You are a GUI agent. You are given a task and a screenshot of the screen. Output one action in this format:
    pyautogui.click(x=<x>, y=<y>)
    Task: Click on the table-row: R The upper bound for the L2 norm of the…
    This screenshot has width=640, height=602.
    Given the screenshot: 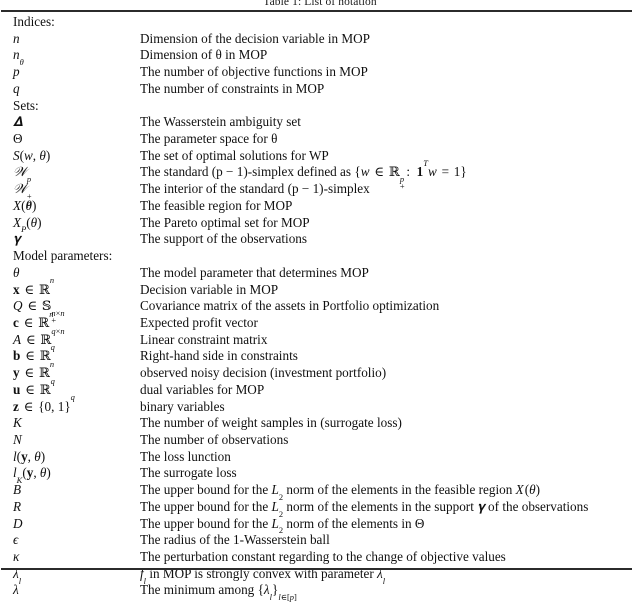 What is the action you would take?
    pyautogui.click(x=320, y=508)
    